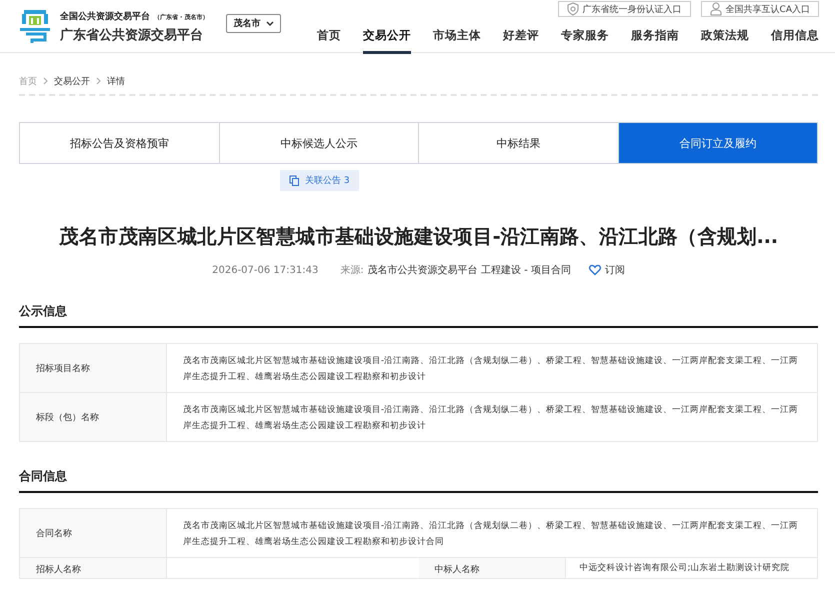 Image resolution: width=835 pixels, height=595 pixels. I want to click on nav-item: 服务指南, so click(655, 39).